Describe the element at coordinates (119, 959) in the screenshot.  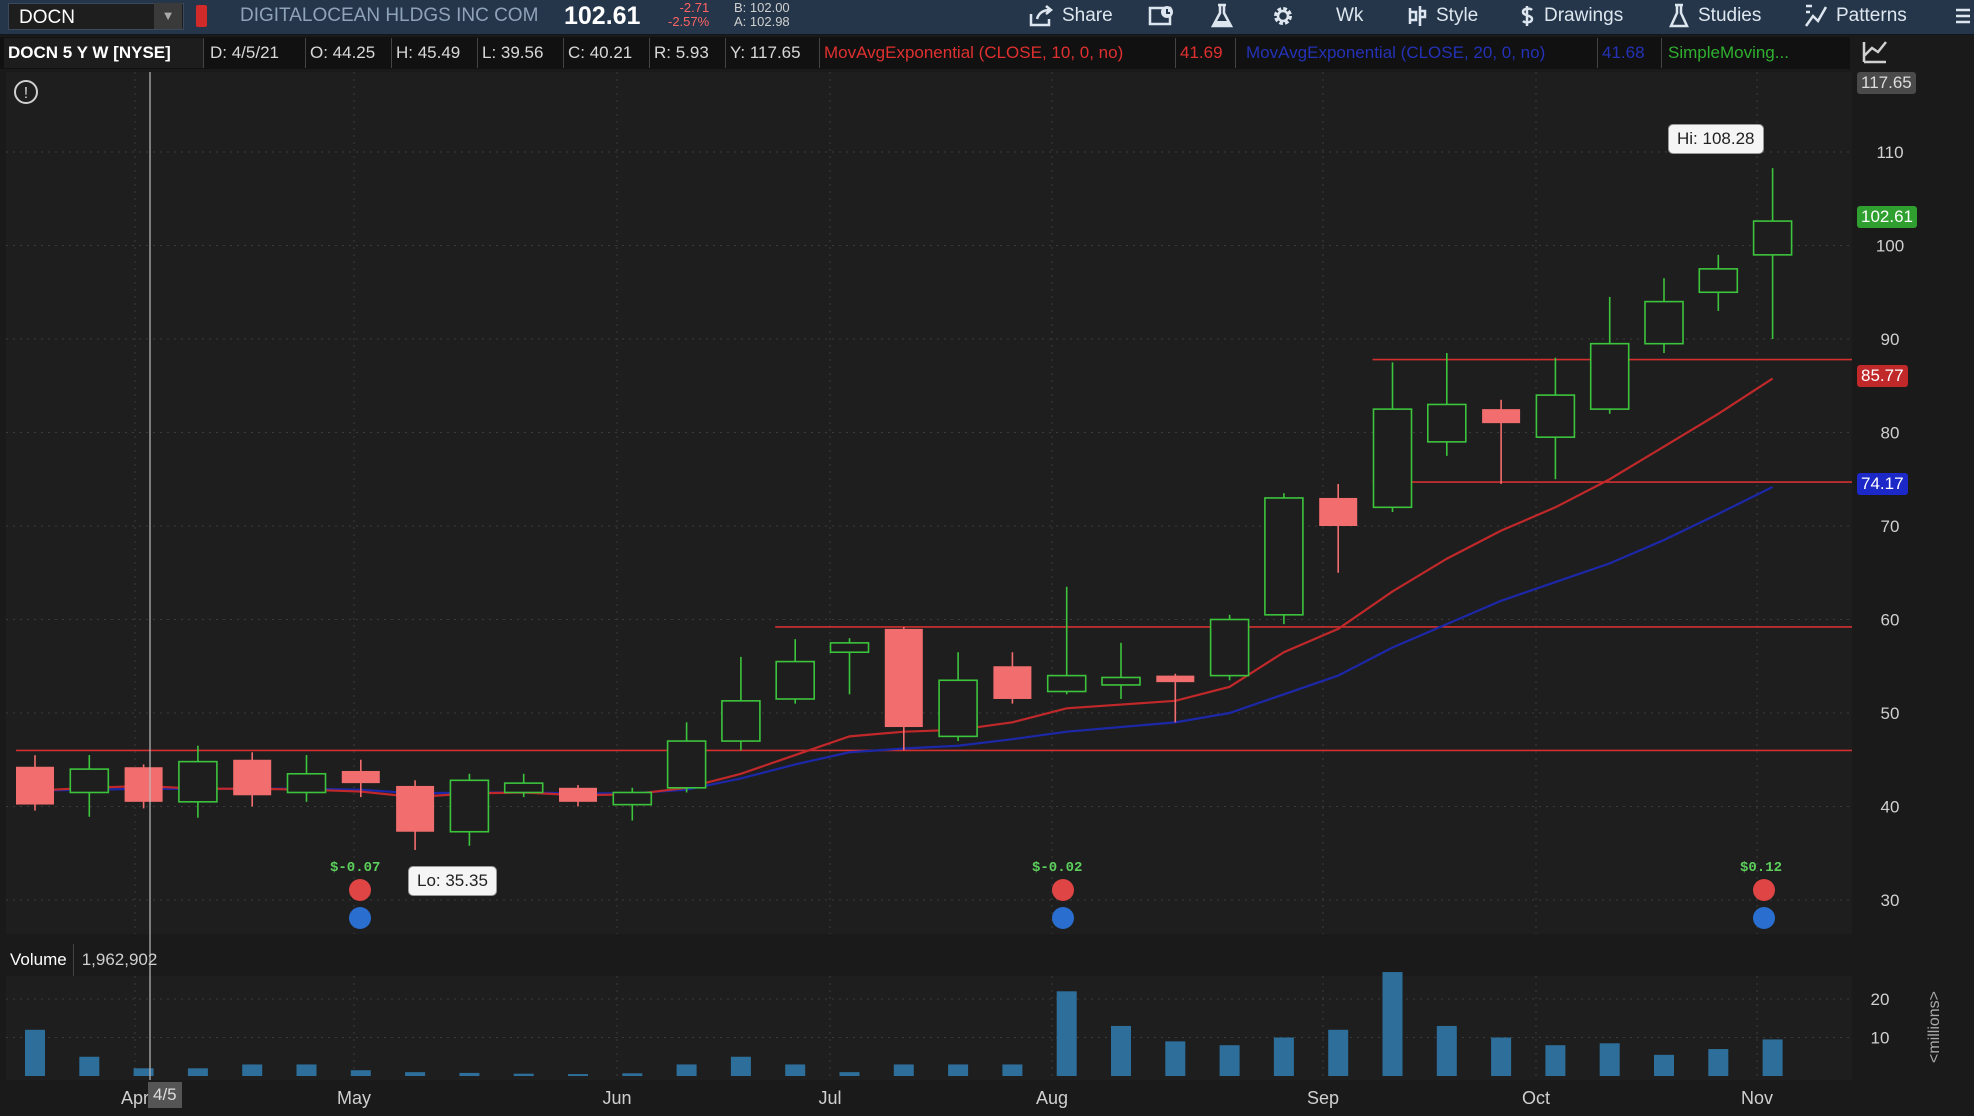
I see `volume-value: 1,962,902` at that location.